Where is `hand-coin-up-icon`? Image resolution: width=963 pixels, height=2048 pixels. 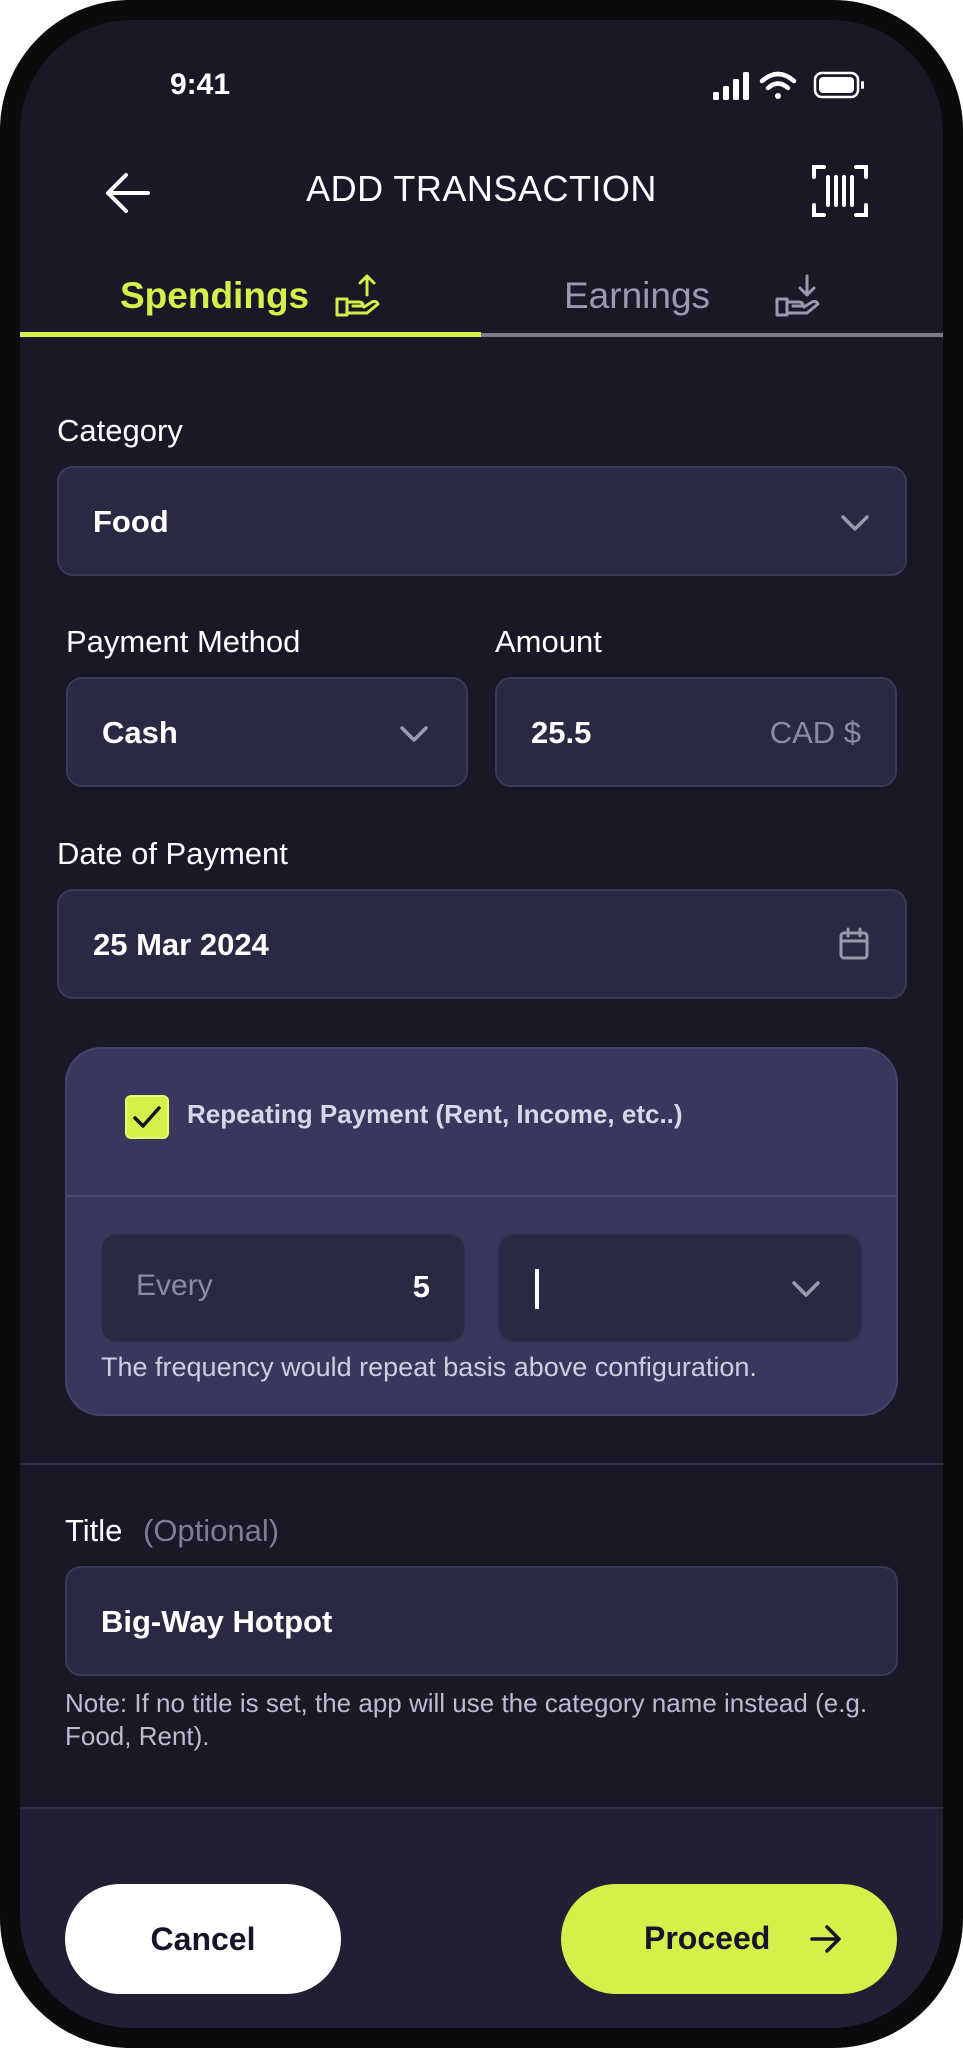
hand-coin-up-icon is located at coordinates (357, 295).